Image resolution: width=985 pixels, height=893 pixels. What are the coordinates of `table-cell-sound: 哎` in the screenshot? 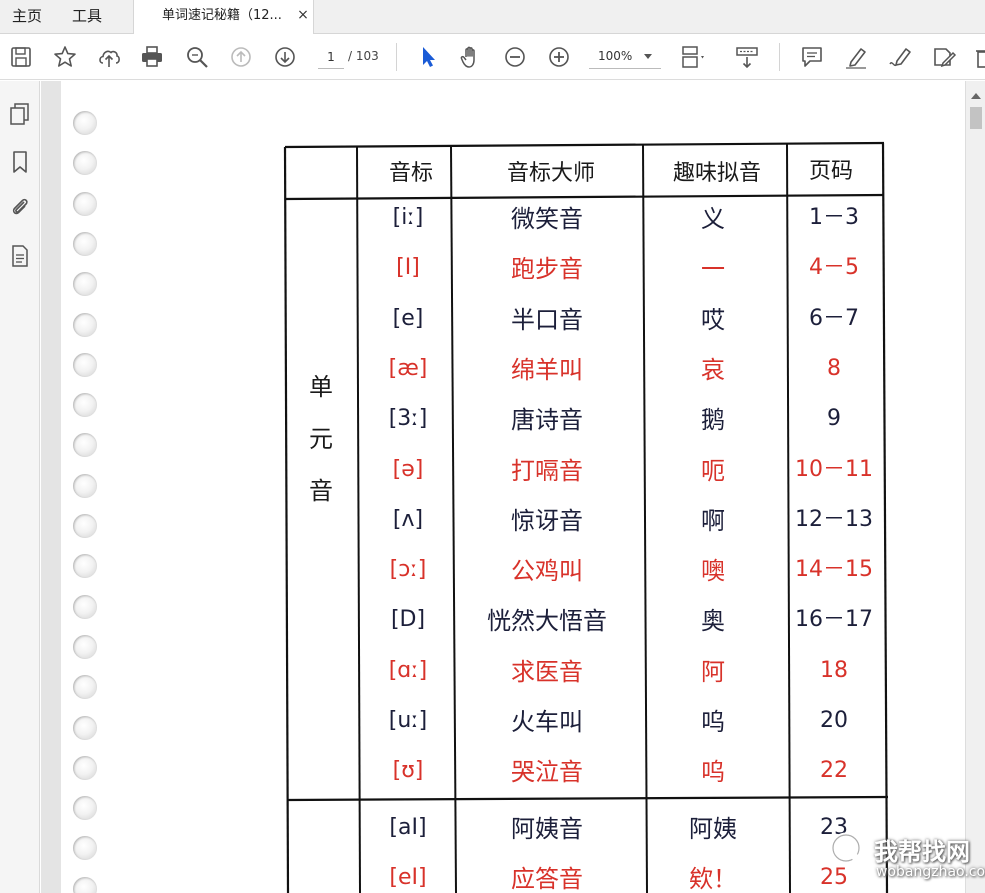 It's located at (713, 319).